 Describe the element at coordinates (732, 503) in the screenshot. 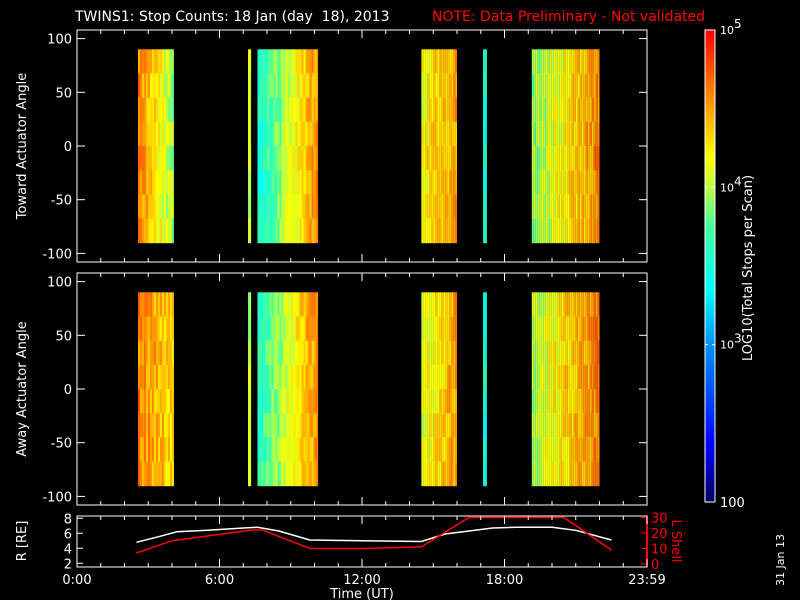

I see `colorbar-tick-label: 100` at that location.